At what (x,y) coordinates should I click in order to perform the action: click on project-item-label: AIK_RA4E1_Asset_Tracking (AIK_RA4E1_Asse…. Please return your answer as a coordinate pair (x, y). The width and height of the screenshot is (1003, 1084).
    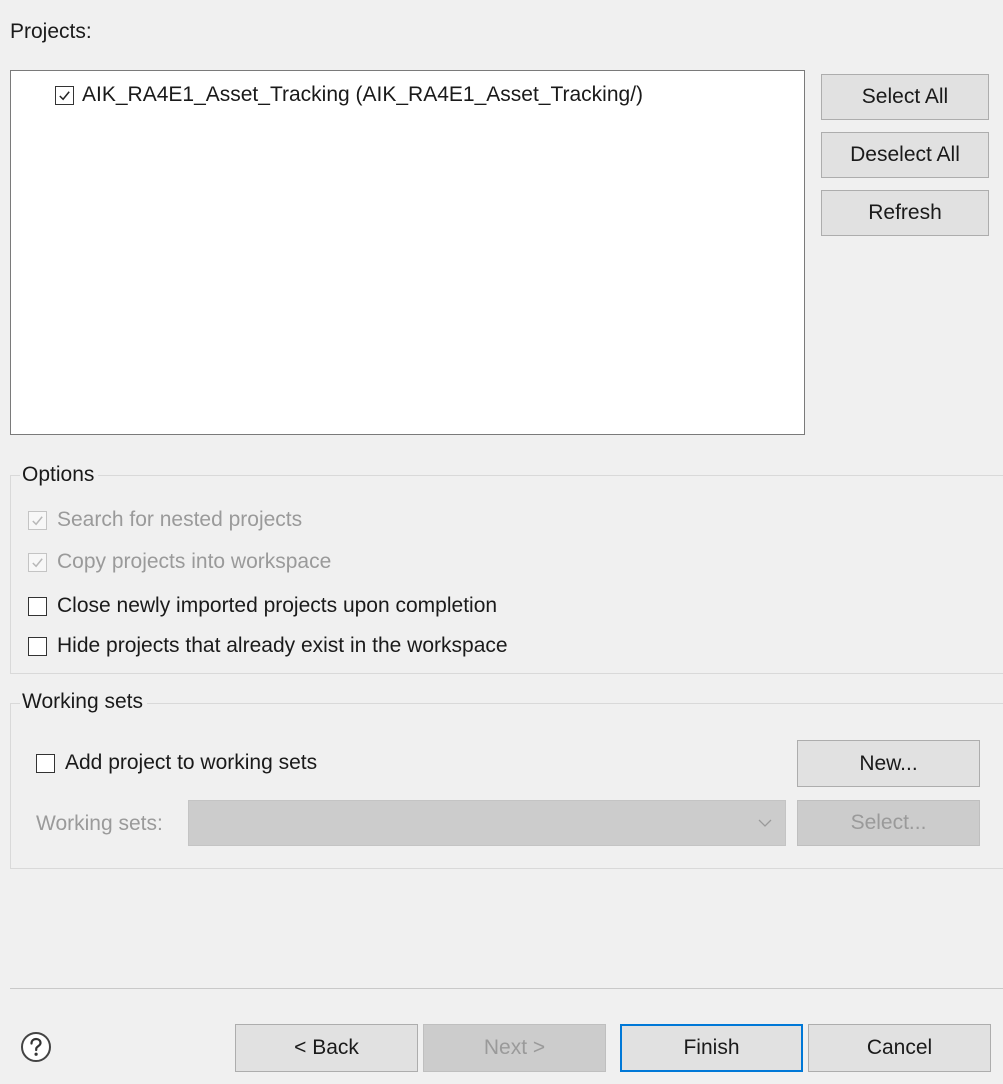
    Looking at the image, I should click on (363, 94).